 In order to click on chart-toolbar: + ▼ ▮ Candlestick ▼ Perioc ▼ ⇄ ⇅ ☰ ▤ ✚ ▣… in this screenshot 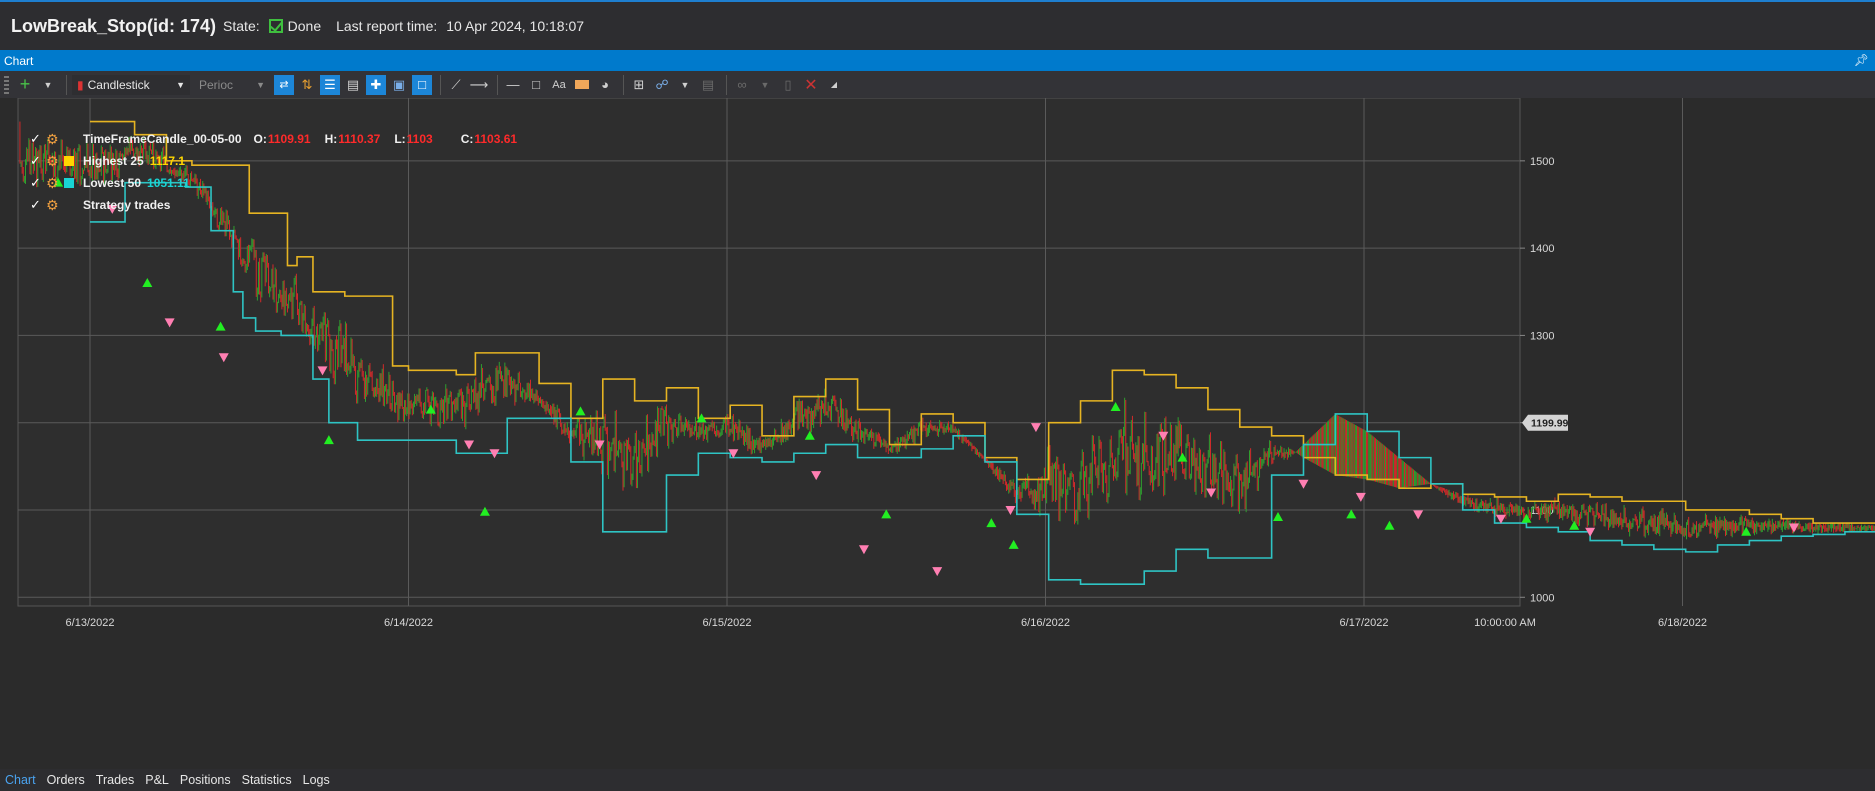, I will do `click(937, 84)`.